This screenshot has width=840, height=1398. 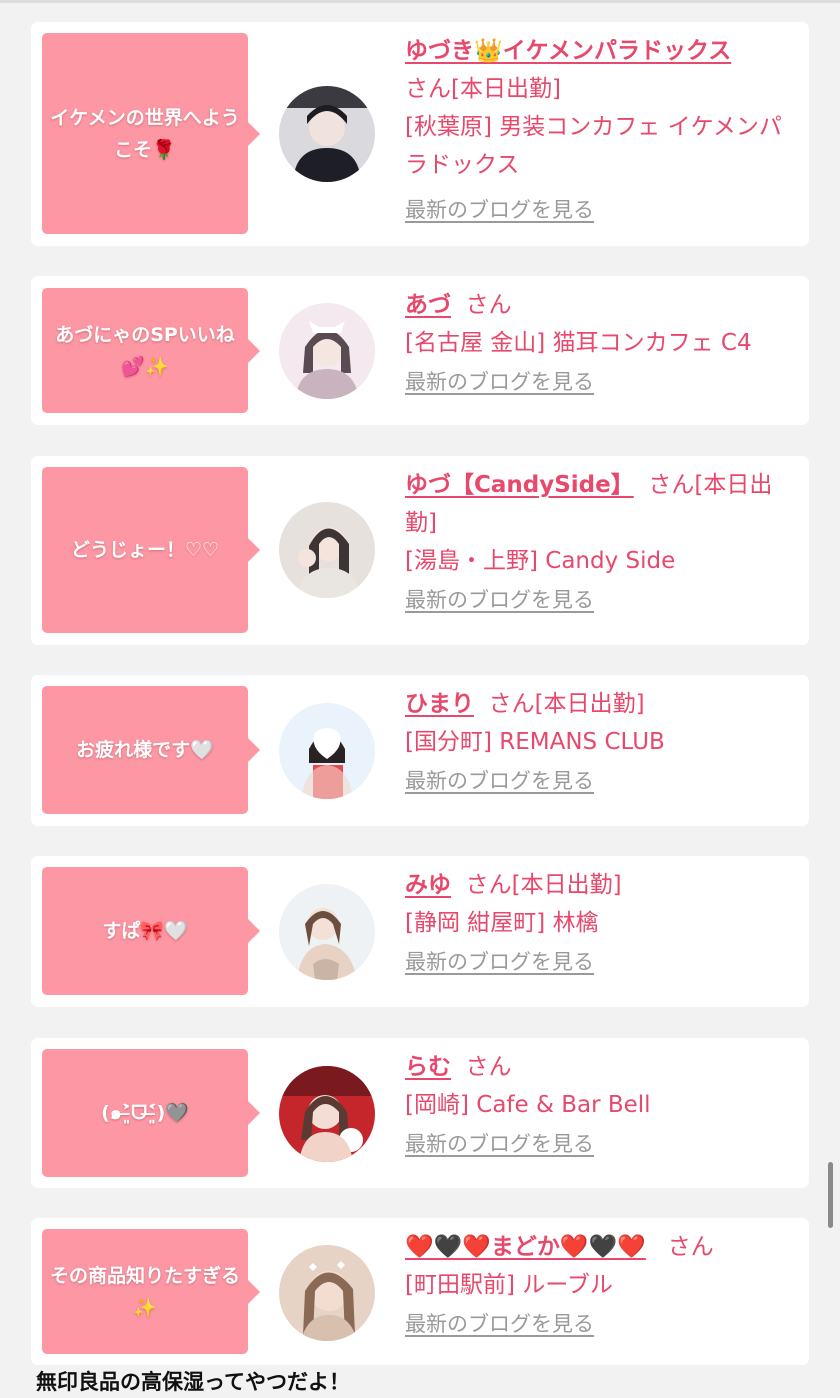 What do you see at coordinates (193, 1382) in the screenshot?
I see `blog-excerpt-text: 無印良品の高保湿ってやつだよ！` at bounding box center [193, 1382].